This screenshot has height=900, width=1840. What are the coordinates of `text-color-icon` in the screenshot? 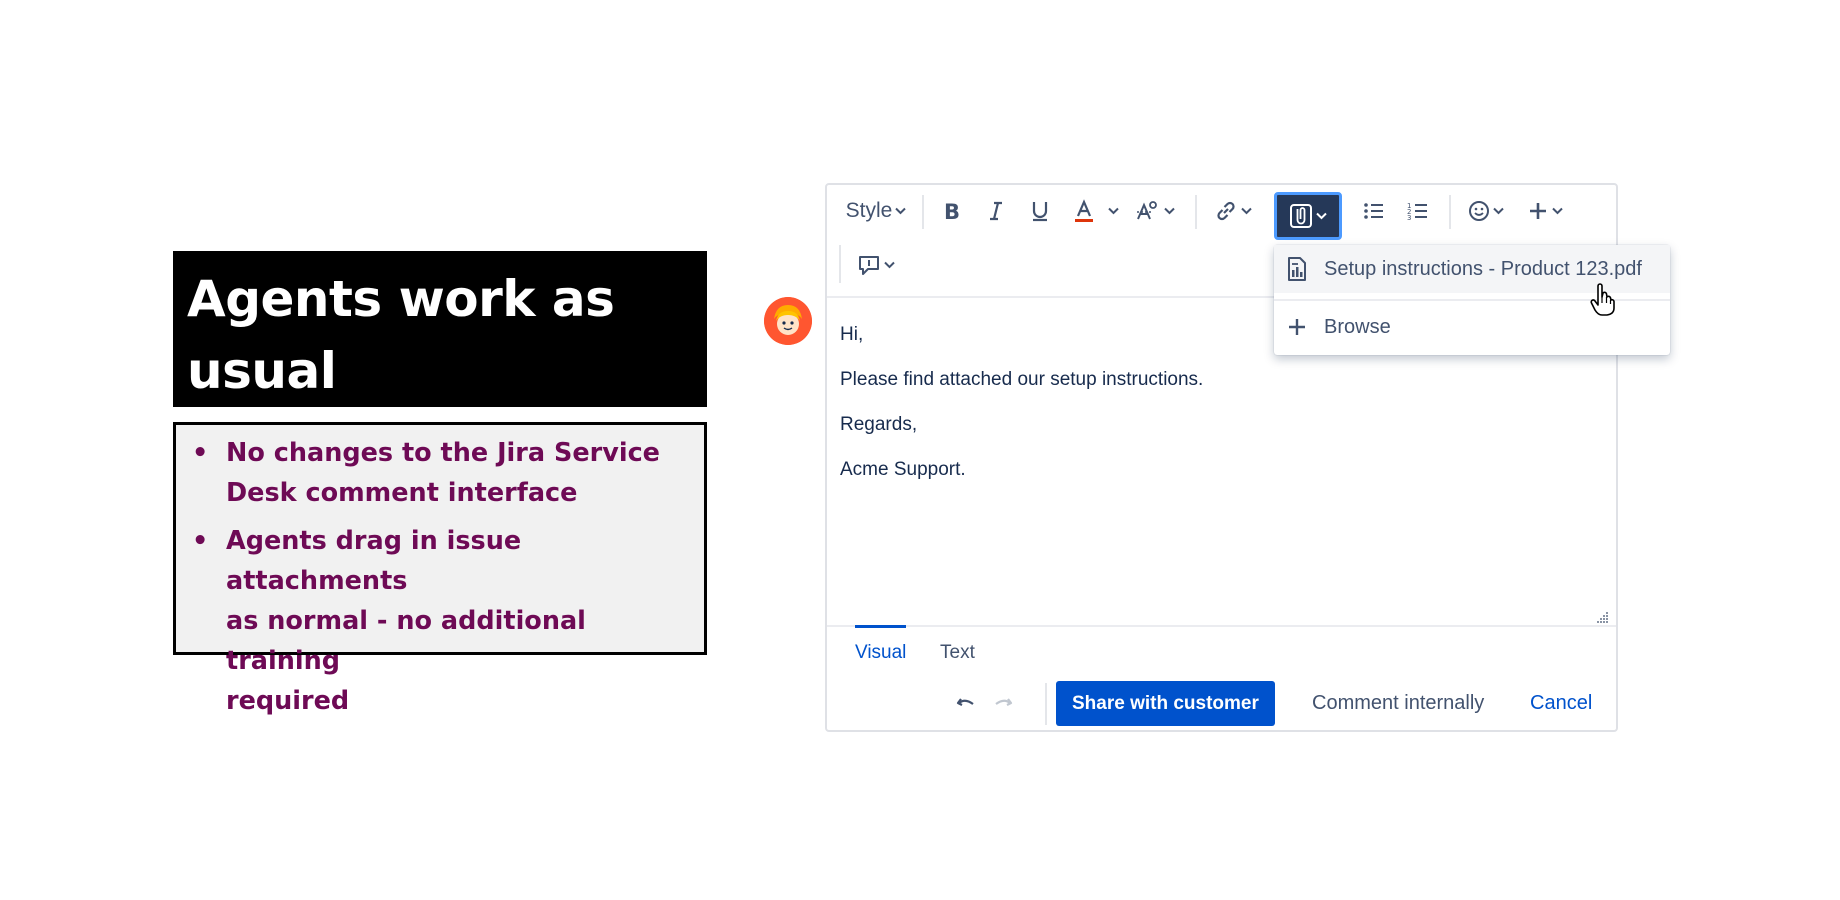 It's located at (1084, 210).